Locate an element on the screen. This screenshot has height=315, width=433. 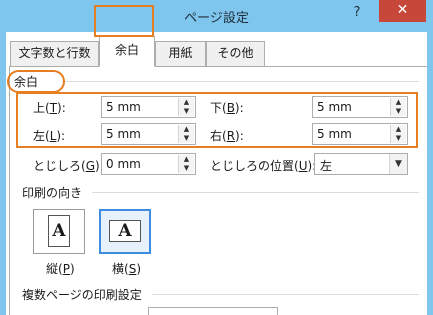
gutter-position-value: 左 is located at coordinates (326, 166).